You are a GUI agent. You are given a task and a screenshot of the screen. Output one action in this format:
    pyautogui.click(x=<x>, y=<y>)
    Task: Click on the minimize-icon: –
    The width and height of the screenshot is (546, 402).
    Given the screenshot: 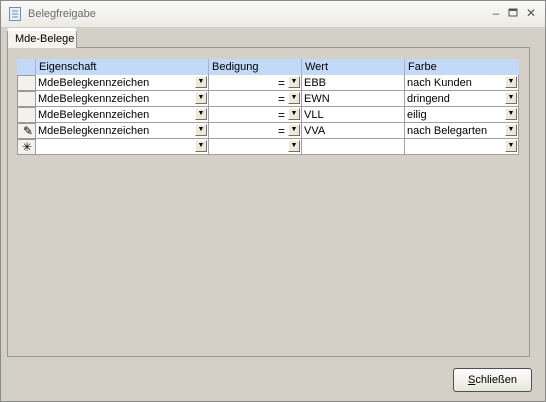 What is the action you would take?
    pyautogui.click(x=496, y=13)
    